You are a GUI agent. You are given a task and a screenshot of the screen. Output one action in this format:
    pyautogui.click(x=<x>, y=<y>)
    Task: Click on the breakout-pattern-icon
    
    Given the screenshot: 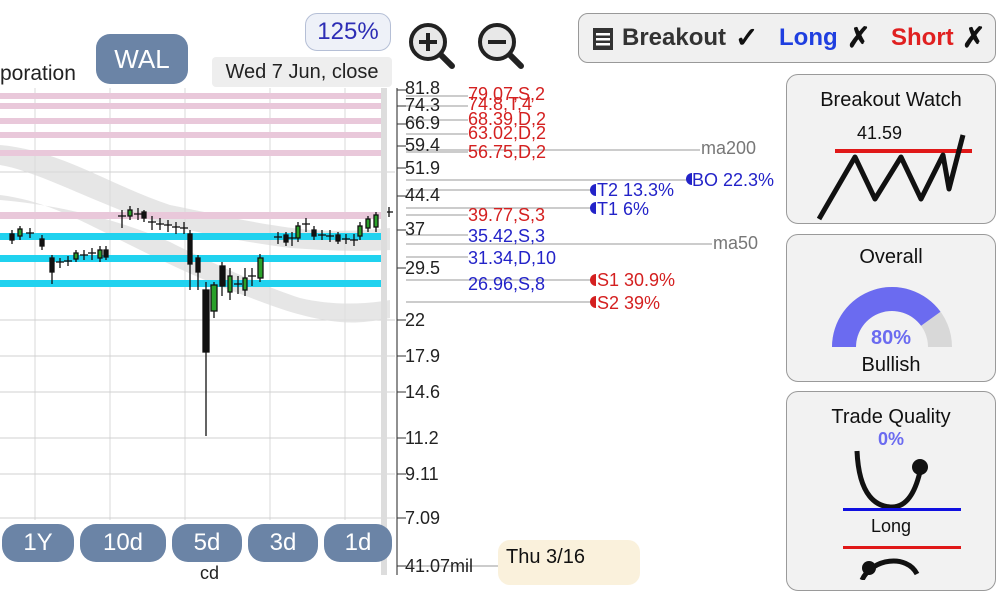 What is the action you would take?
    pyautogui.click(x=894, y=177)
    